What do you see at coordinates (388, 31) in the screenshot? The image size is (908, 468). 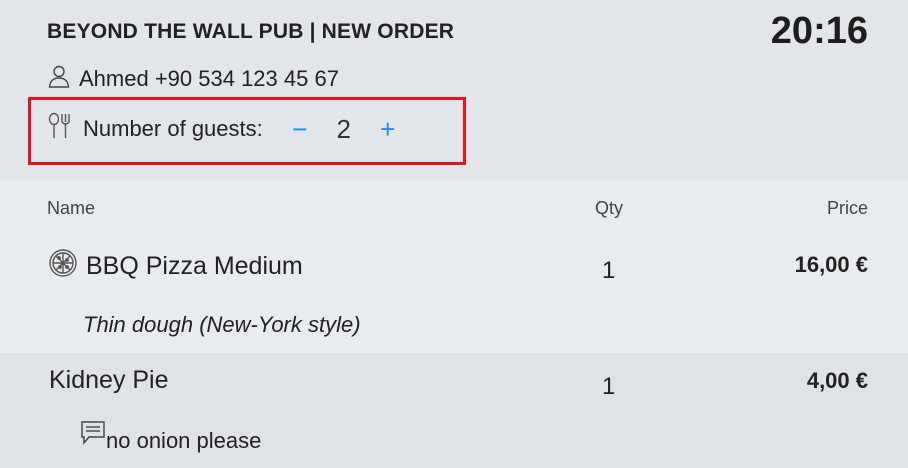 I see `order-mode: NEW ORDER` at bounding box center [388, 31].